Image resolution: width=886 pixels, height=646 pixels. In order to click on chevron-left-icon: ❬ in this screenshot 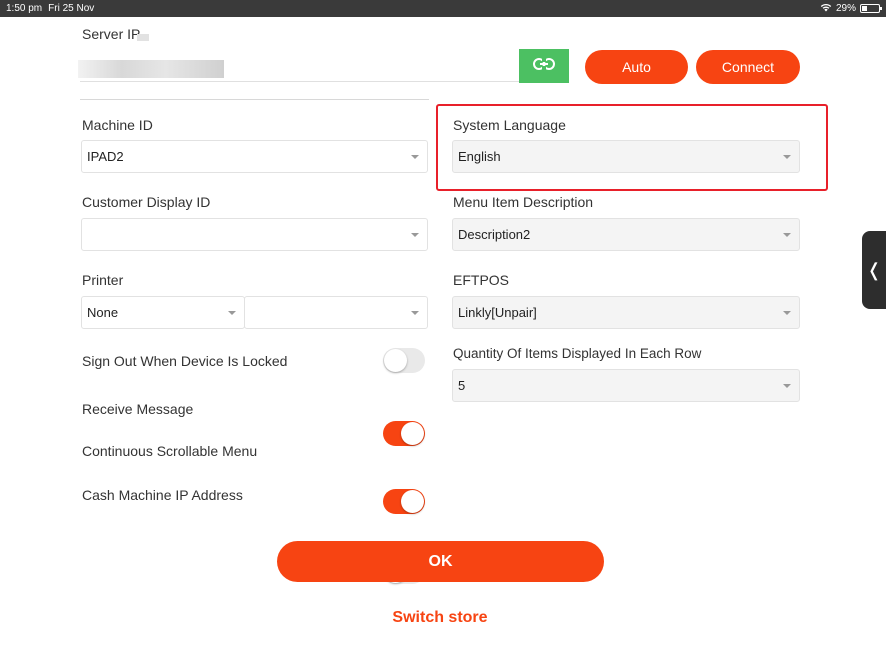, I will do `click(874, 269)`.